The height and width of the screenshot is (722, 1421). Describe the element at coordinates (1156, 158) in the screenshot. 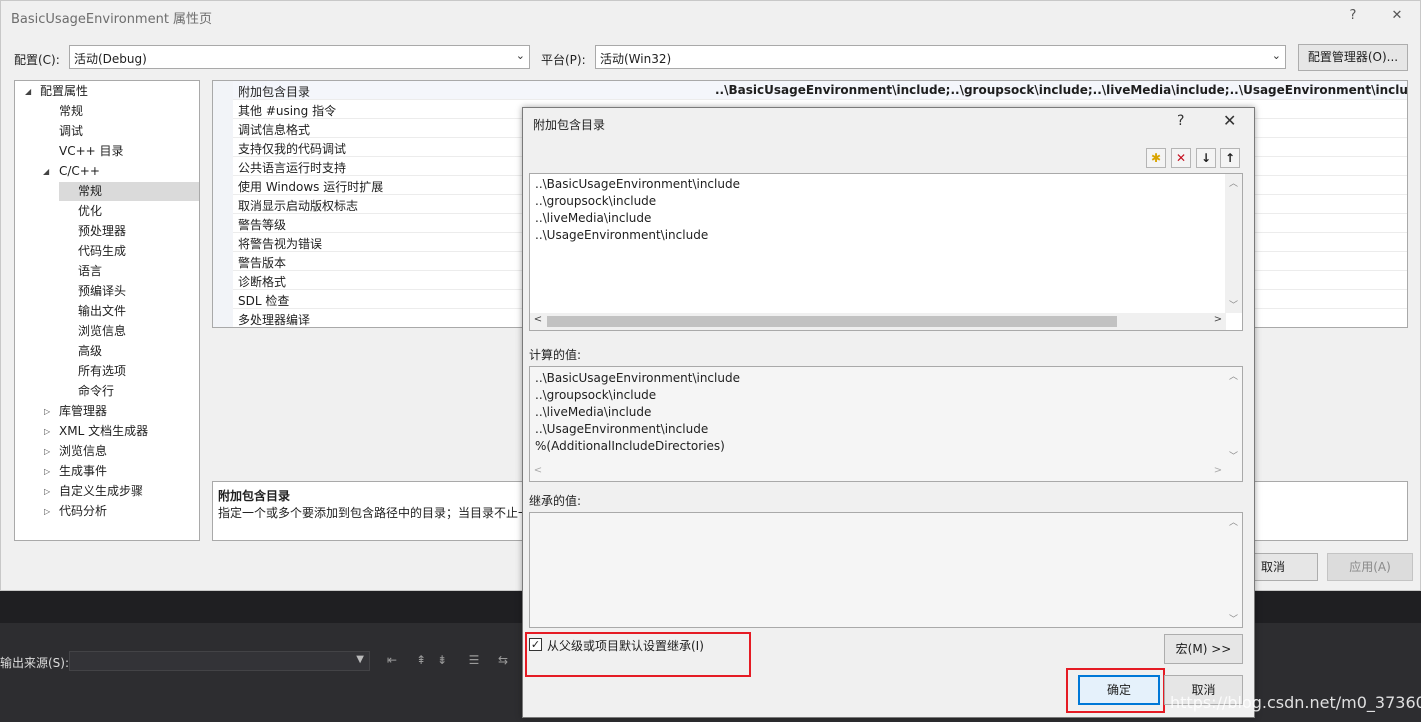

I see `new-line-icon: ✱` at that location.